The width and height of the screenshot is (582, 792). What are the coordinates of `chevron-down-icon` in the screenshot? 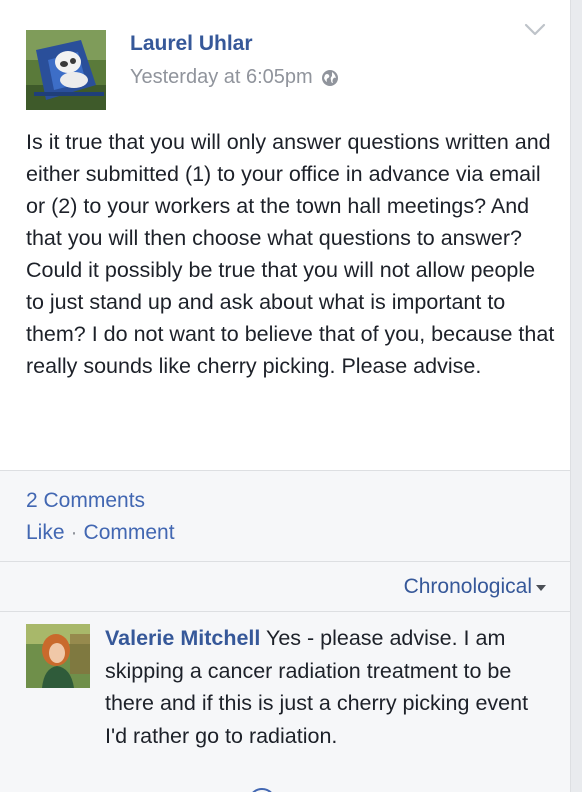 It's located at (535, 30).